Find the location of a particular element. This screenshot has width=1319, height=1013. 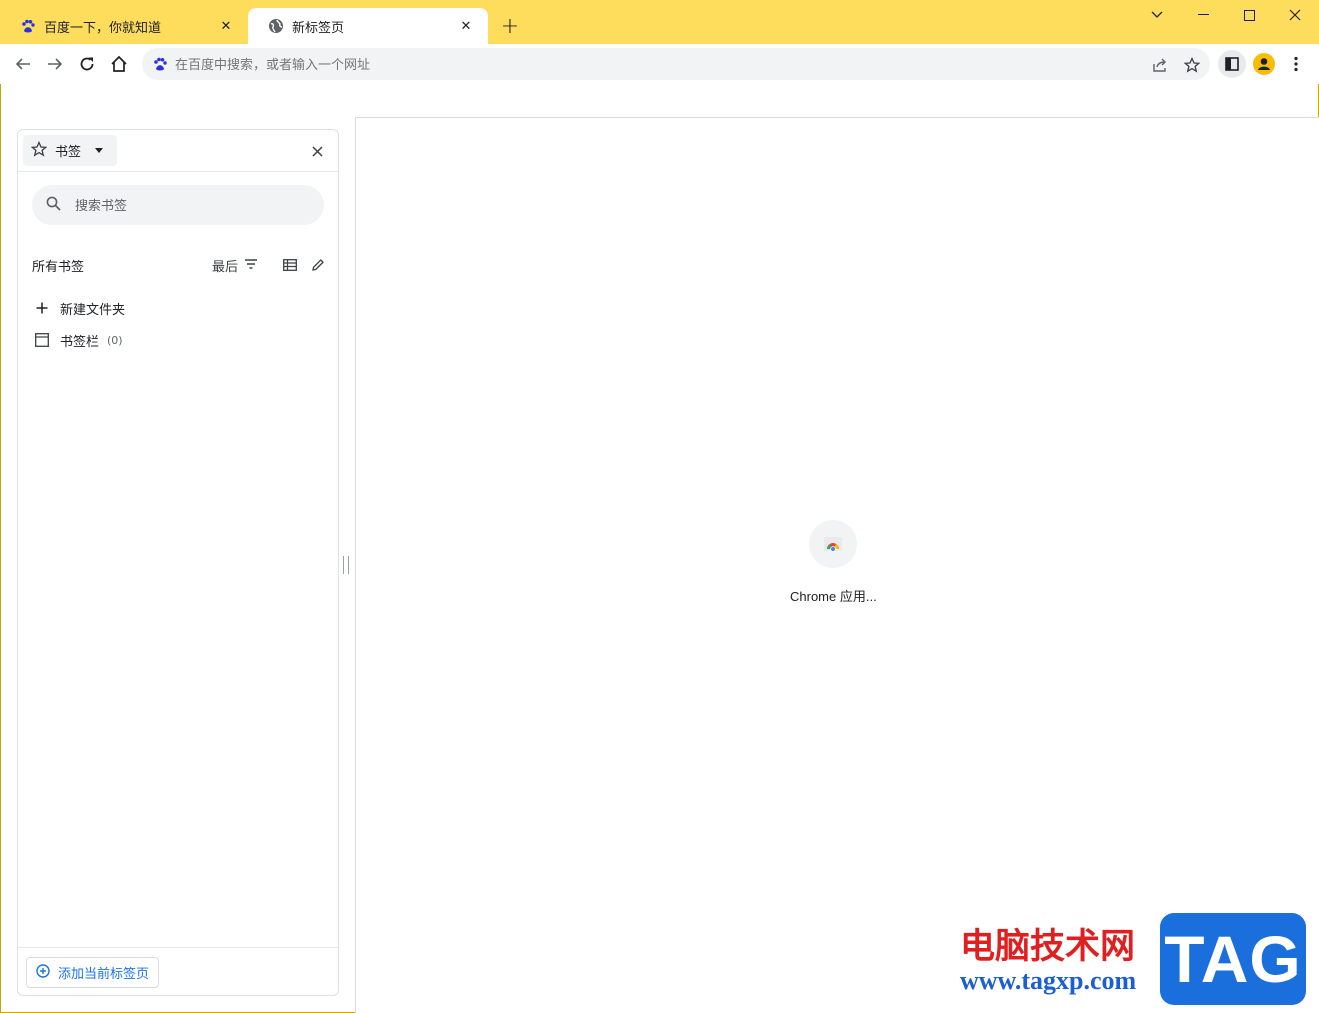

bookmarks-list-header: 所有书签 最后 is located at coordinates (180, 265).